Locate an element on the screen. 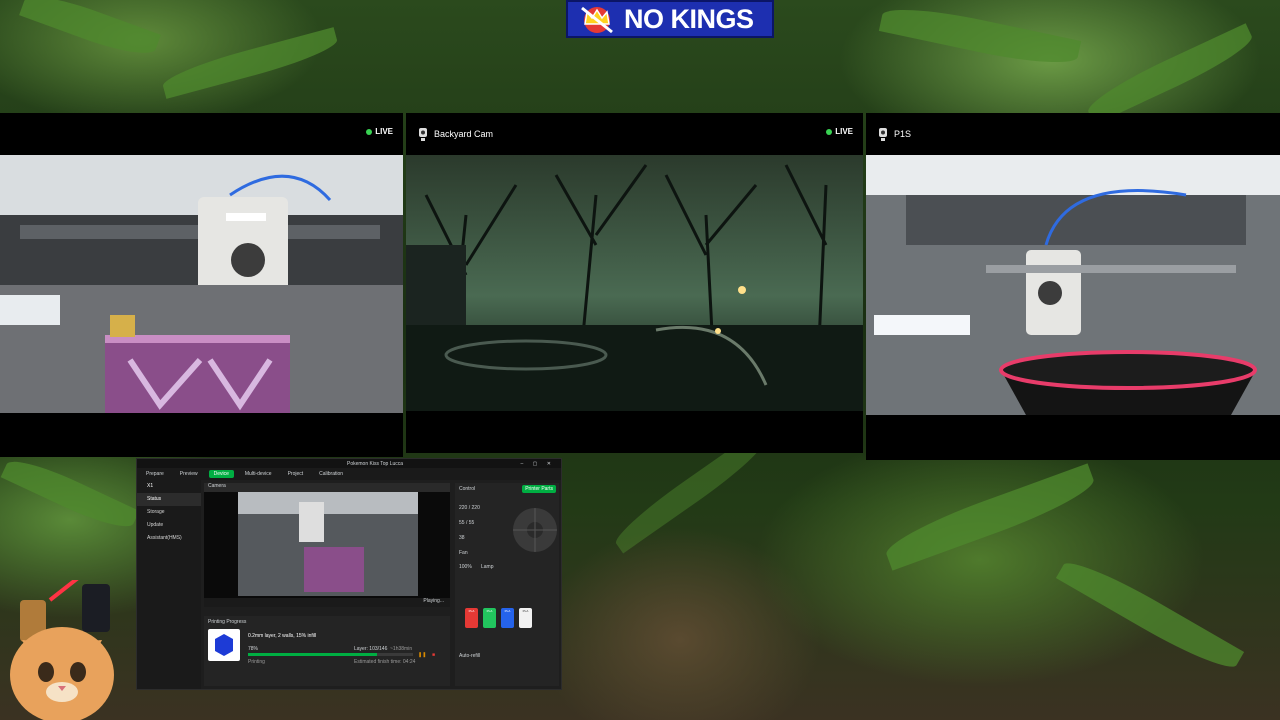 The image size is (1280, 720). tab-calibration: Calibration is located at coordinates (331, 474).